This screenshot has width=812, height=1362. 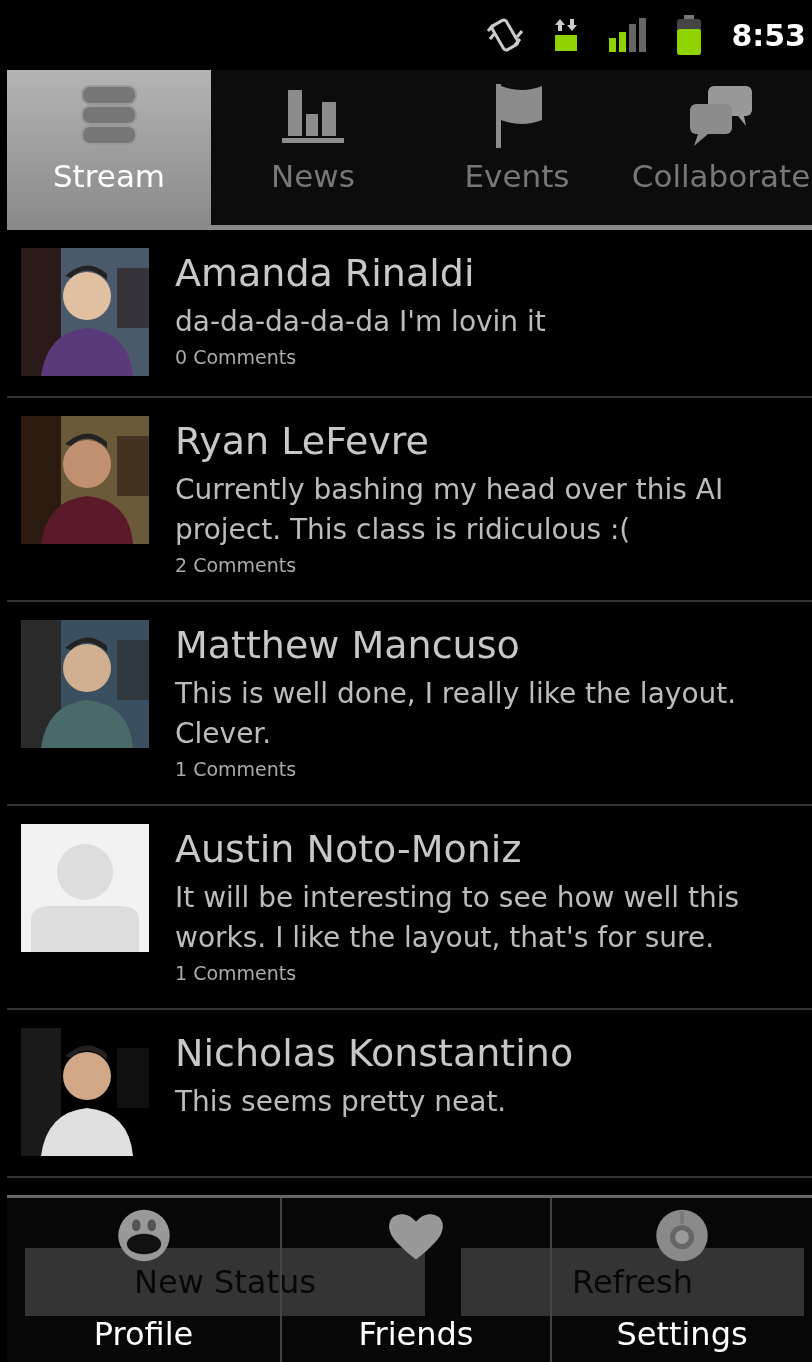 What do you see at coordinates (360, 322) in the screenshot?
I see `status-message: da-da-da-da-da I'm lovin it` at bounding box center [360, 322].